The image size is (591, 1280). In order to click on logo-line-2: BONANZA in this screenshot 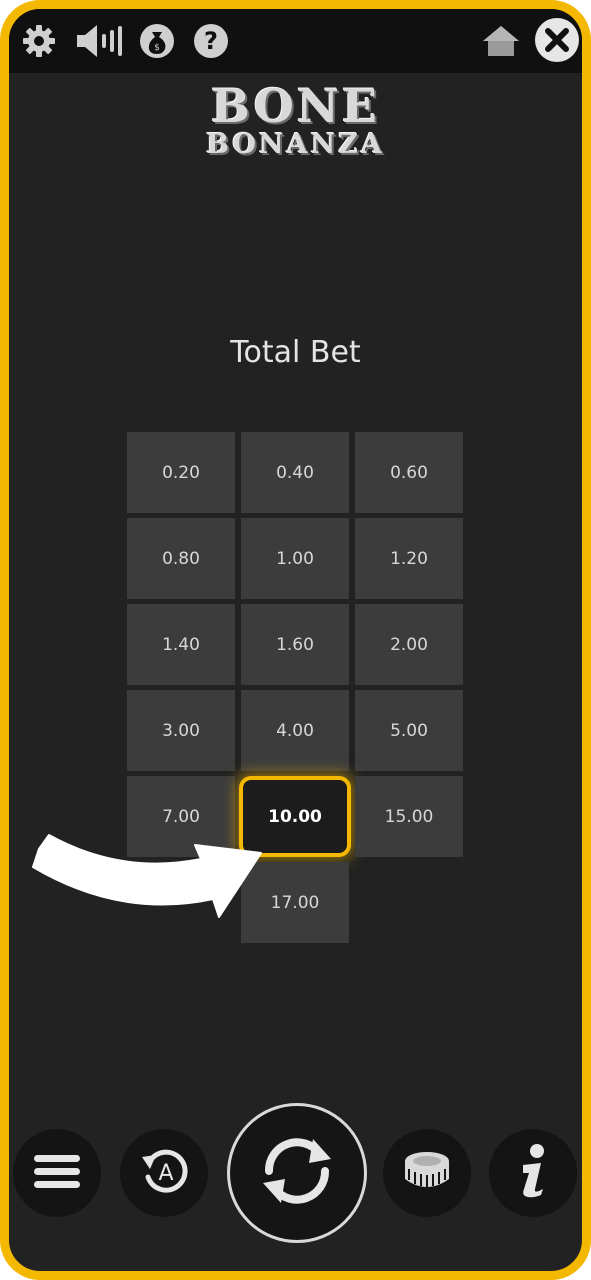, I will do `click(295, 144)`.